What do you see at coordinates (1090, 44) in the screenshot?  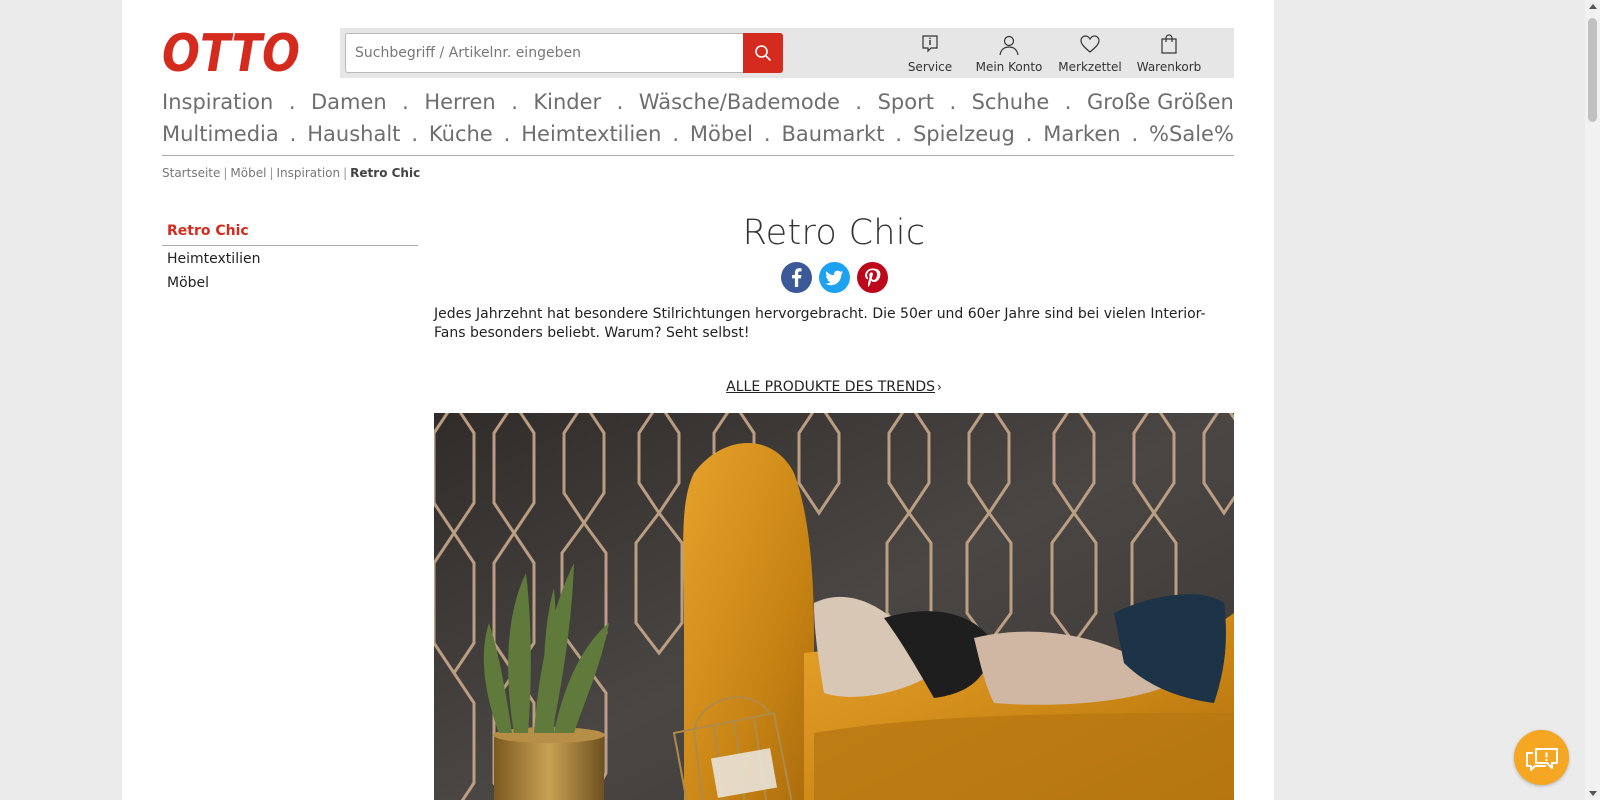 I see `heart-icon` at bounding box center [1090, 44].